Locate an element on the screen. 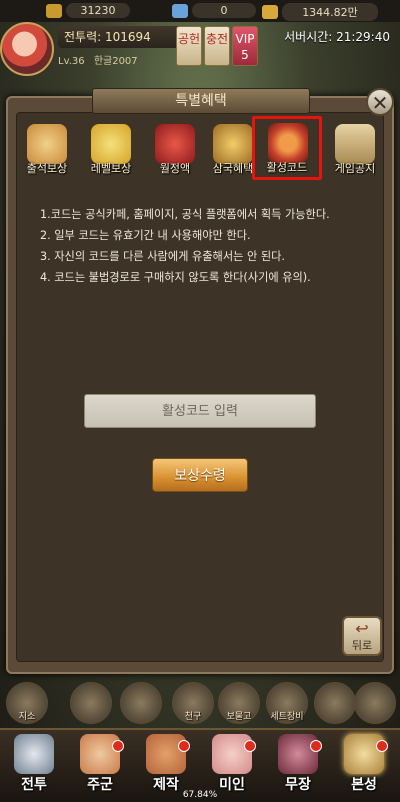  tab-label: 출석보상 is located at coordinates (47, 168).